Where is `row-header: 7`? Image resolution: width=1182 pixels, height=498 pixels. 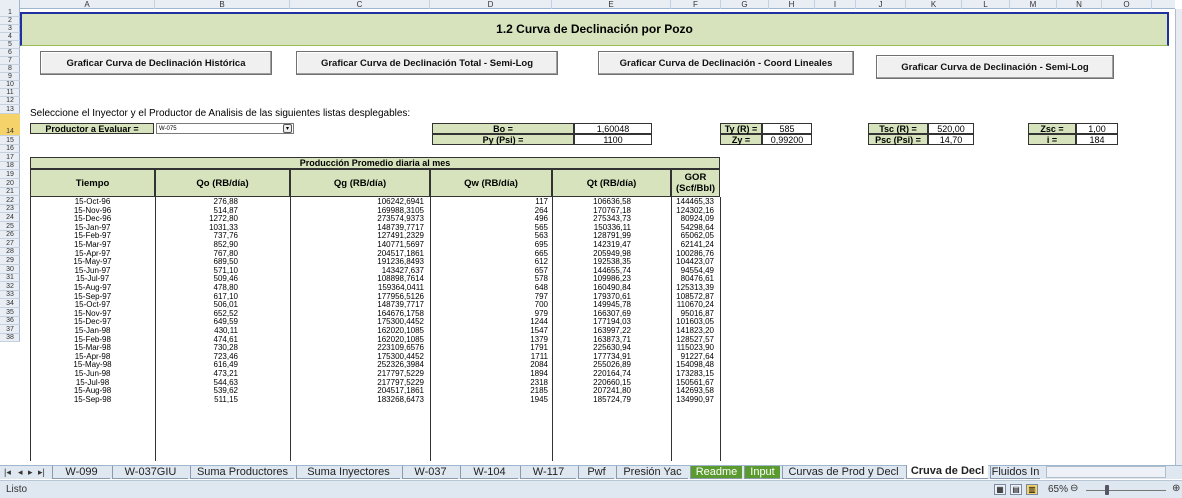
row-header: 7 is located at coordinates (10, 61).